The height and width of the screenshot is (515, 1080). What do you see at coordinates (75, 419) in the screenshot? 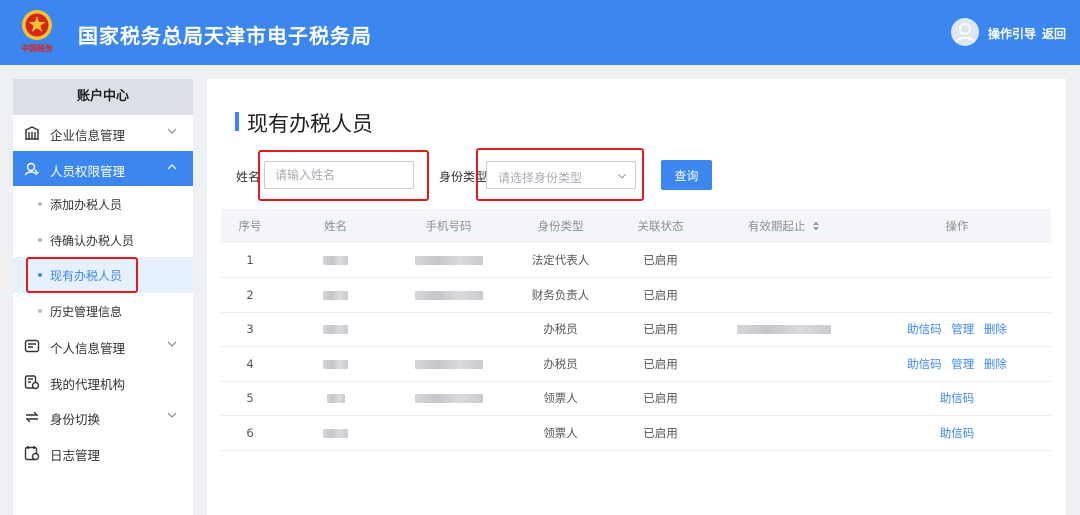
I see `sidebar-item-label: 身份切换` at bounding box center [75, 419].